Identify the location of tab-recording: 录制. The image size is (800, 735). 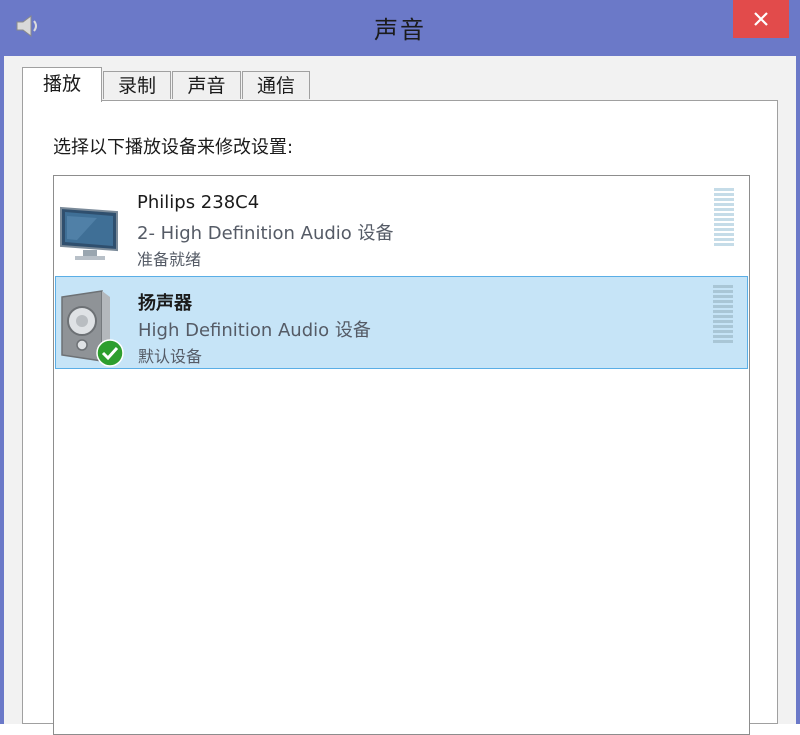
(137, 85).